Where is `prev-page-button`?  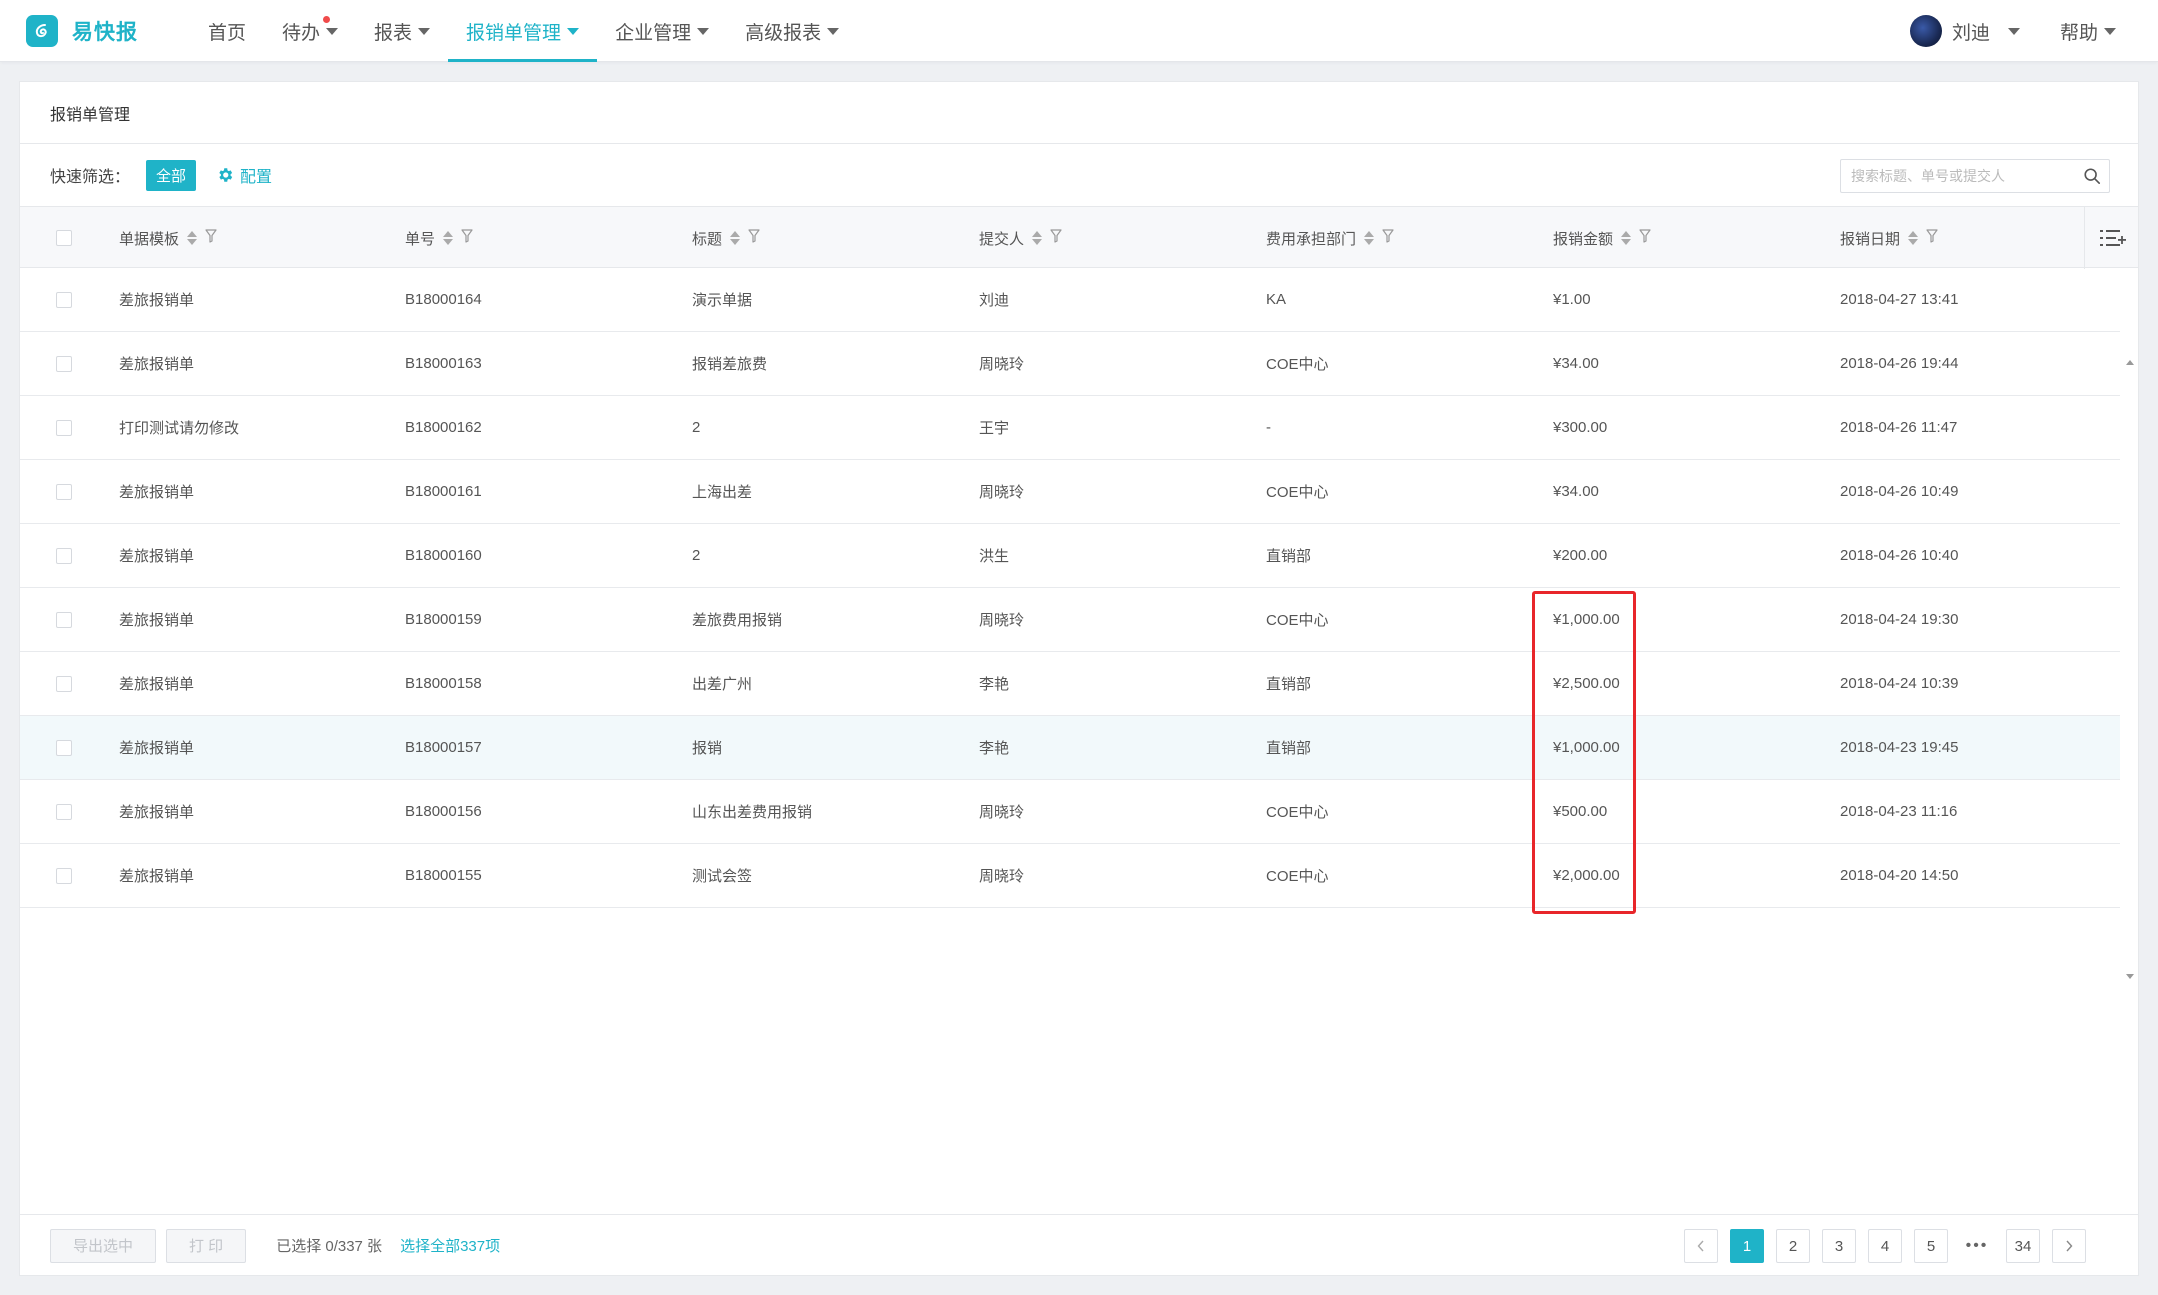
prev-page-button is located at coordinates (1701, 1246).